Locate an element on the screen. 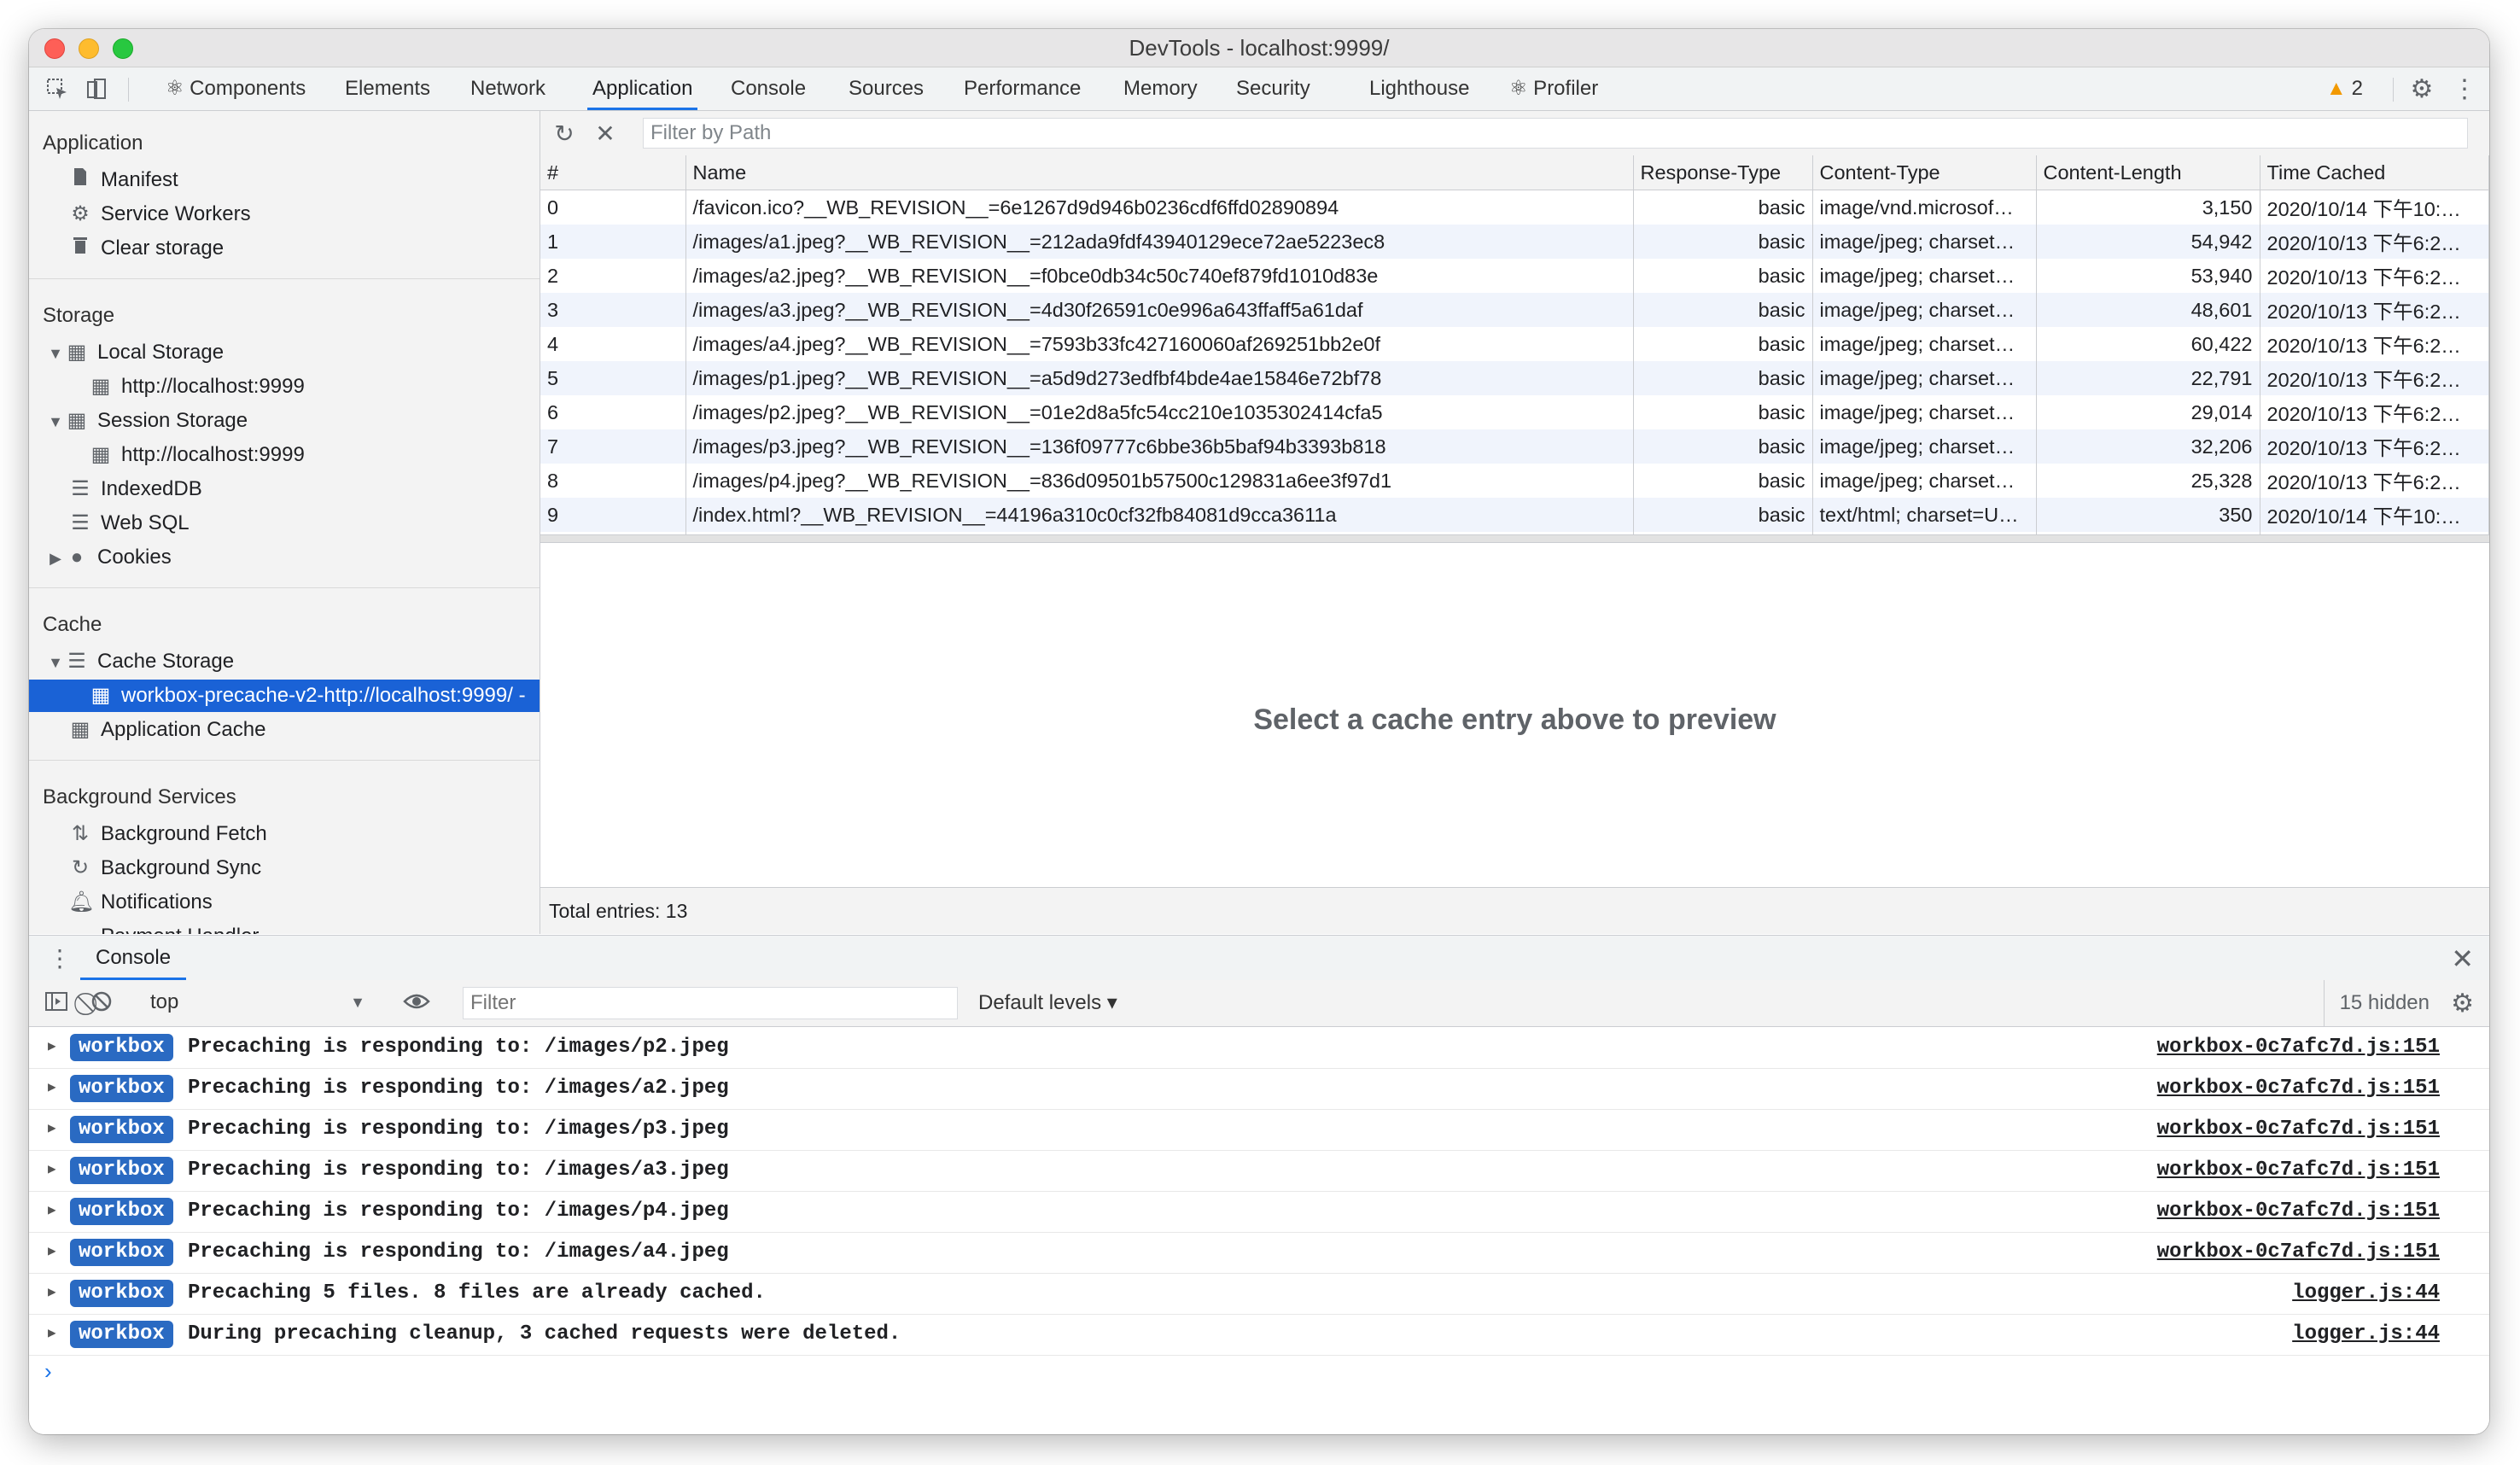 Image resolution: width=2520 pixels, height=1465 pixels. close-drawer-icon: ✕ is located at coordinates (2462, 959).